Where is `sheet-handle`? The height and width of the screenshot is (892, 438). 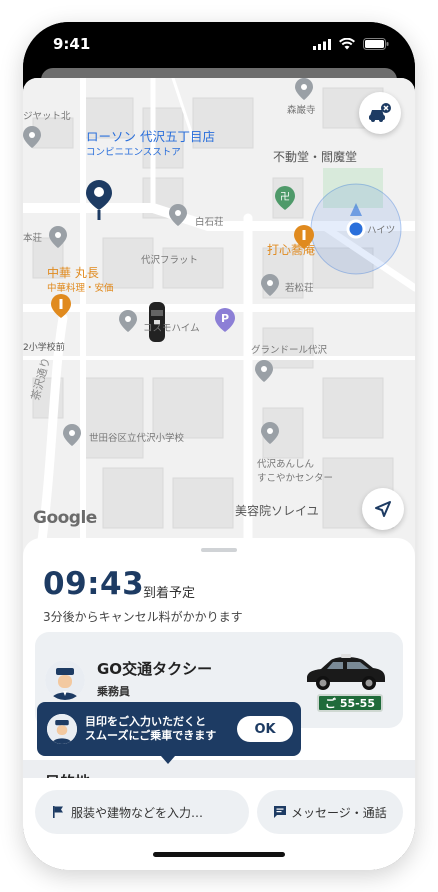 sheet-handle is located at coordinates (219, 550).